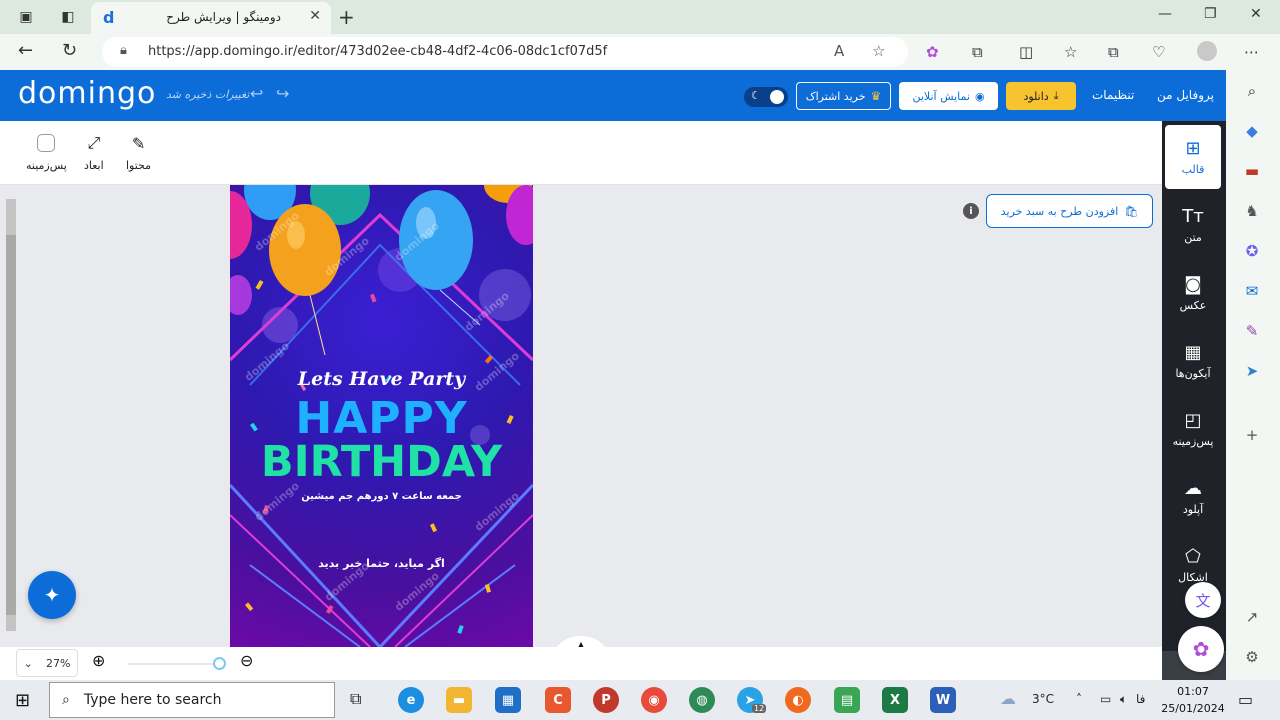 The width and height of the screenshot is (1280, 720). I want to click on domingo-logo: domingo, so click(87, 93).